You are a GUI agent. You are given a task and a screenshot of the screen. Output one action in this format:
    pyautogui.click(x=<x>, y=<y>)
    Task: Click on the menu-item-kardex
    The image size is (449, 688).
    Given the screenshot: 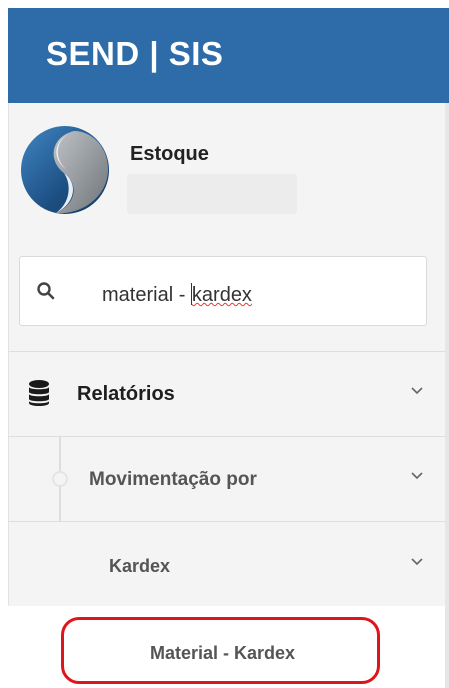 What is the action you would take?
    pyautogui.click(x=226, y=564)
    